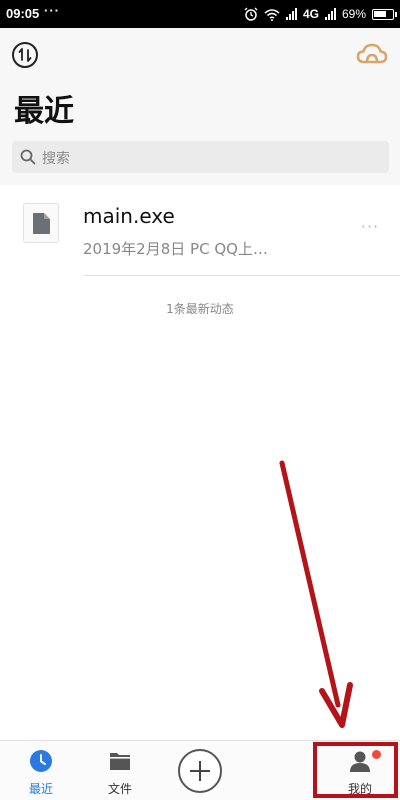 The height and width of the screenshot is (800, 400). I want to click on nav-item-mine: 我的, so click(360, 770).